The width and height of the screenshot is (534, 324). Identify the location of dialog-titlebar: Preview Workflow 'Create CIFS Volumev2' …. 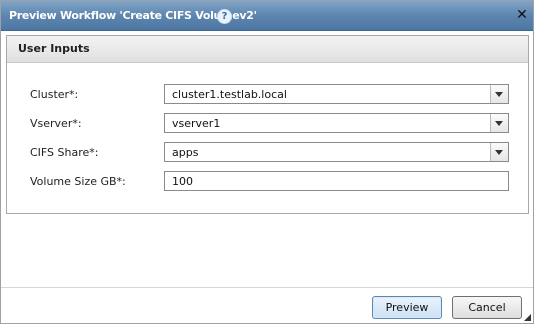
(267, 16).